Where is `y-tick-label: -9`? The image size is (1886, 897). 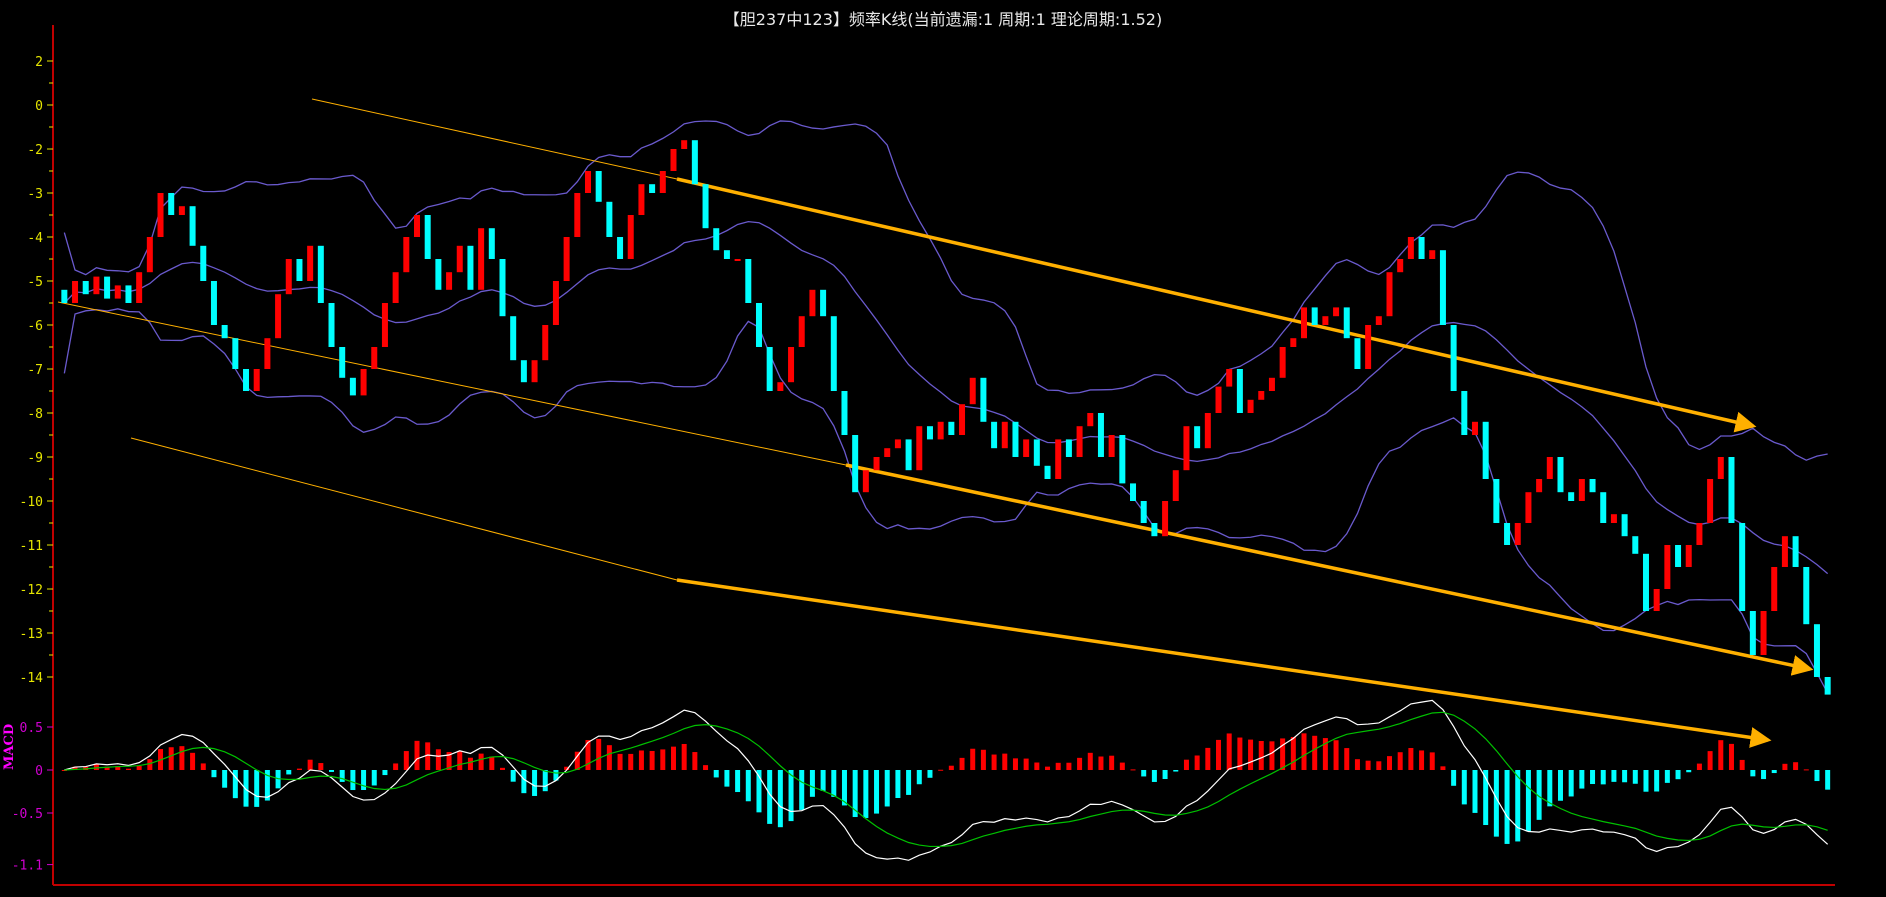
y-tick-label: -9 is located at coordinates (35, 458).